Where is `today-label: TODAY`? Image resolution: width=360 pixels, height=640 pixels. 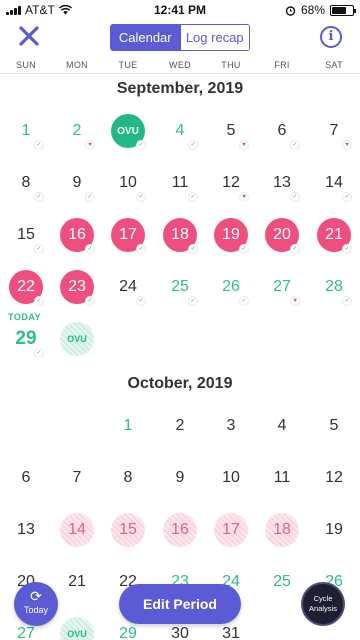 today-label: TODAY is located at coordinates (25, 317).